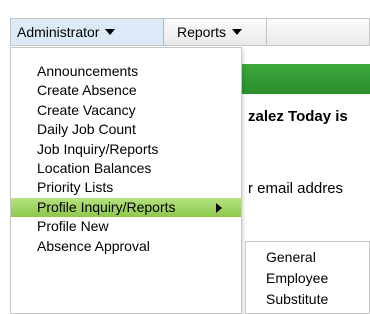 The image size is (370, 314). I want to click on submenu-item-general: General, so click(307, 257).